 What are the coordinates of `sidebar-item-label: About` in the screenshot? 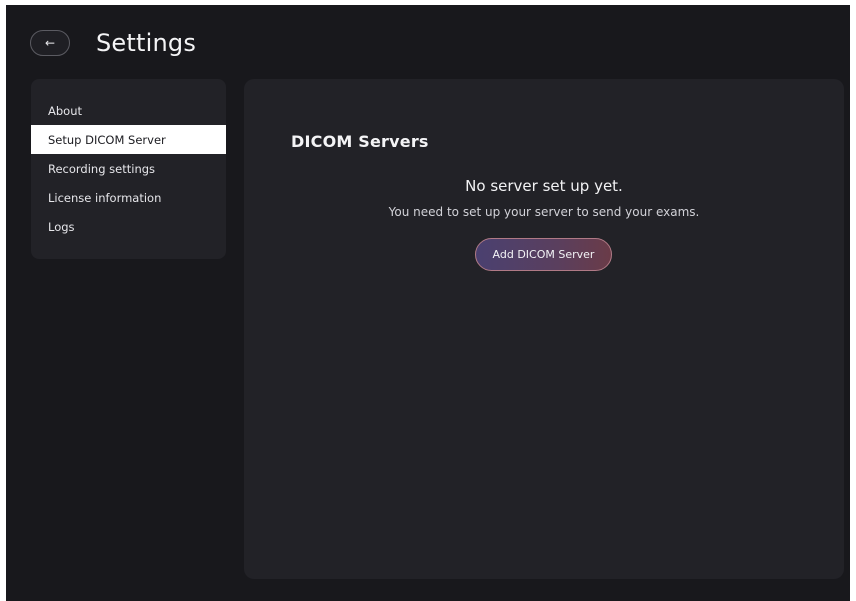 It's located at (65, 110).